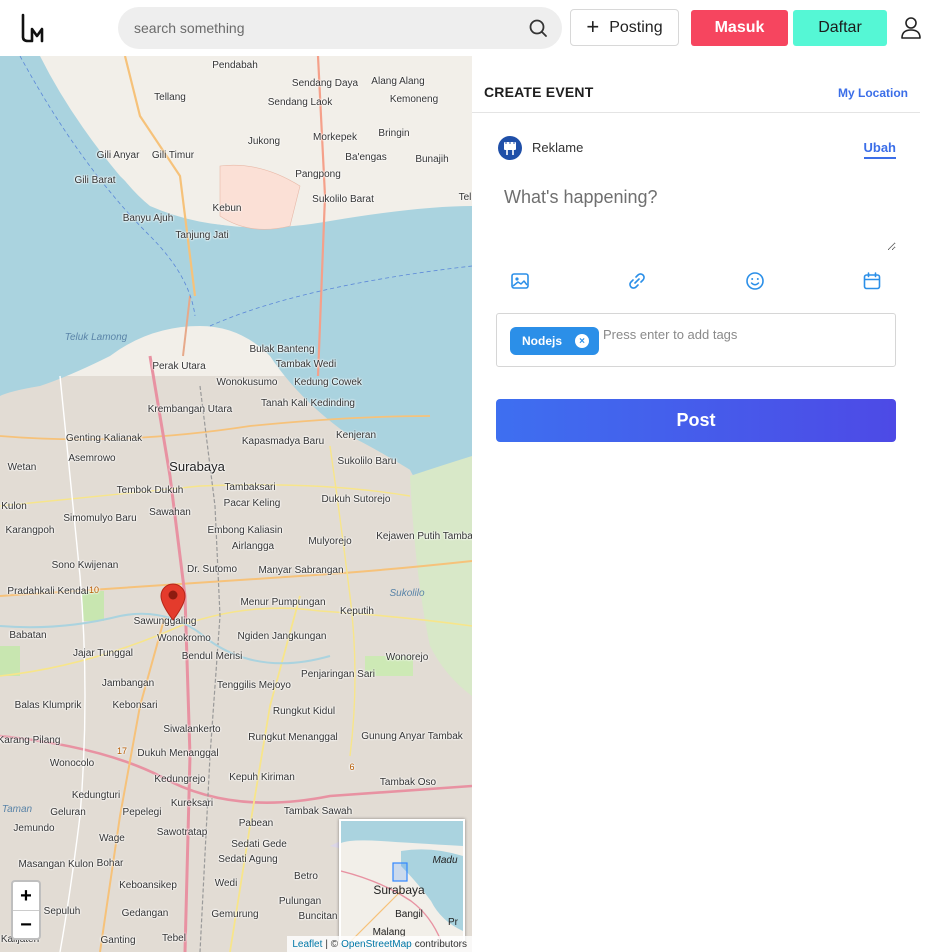 The image size is (927, 952). I want to click on map-label: Keputih, so click(357, 611).